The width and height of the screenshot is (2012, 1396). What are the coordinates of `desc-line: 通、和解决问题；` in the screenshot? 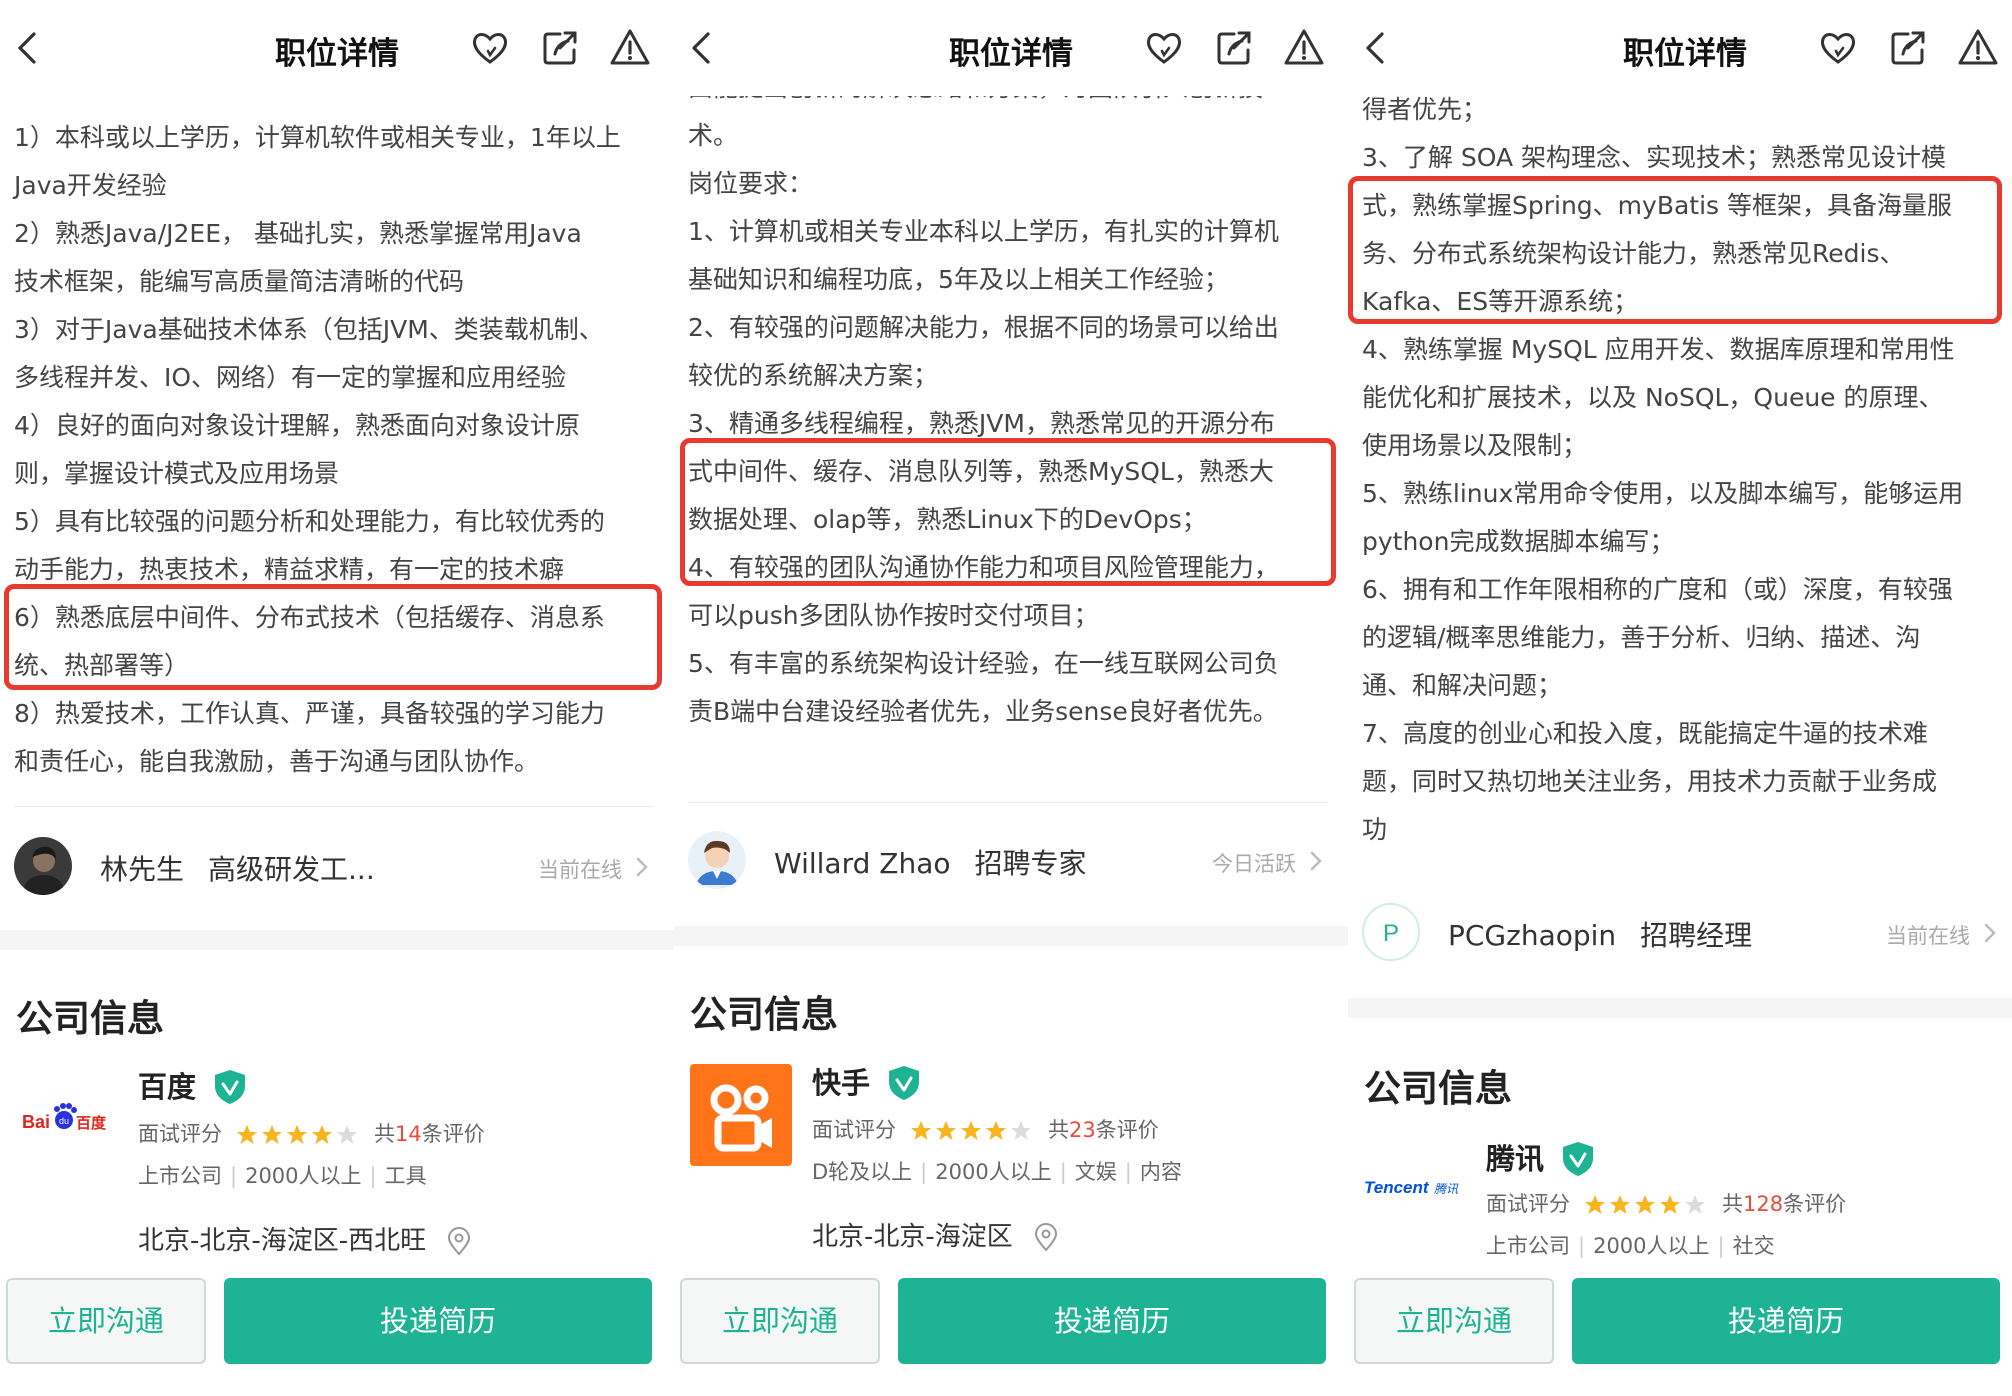 It's located at (1462, 685).